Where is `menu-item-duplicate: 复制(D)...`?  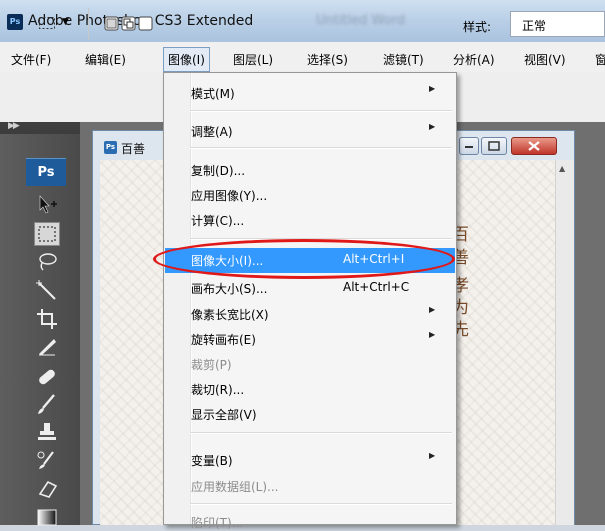
menu-item-duplicate: 复制(D)... is located at coordinates (218, 170).